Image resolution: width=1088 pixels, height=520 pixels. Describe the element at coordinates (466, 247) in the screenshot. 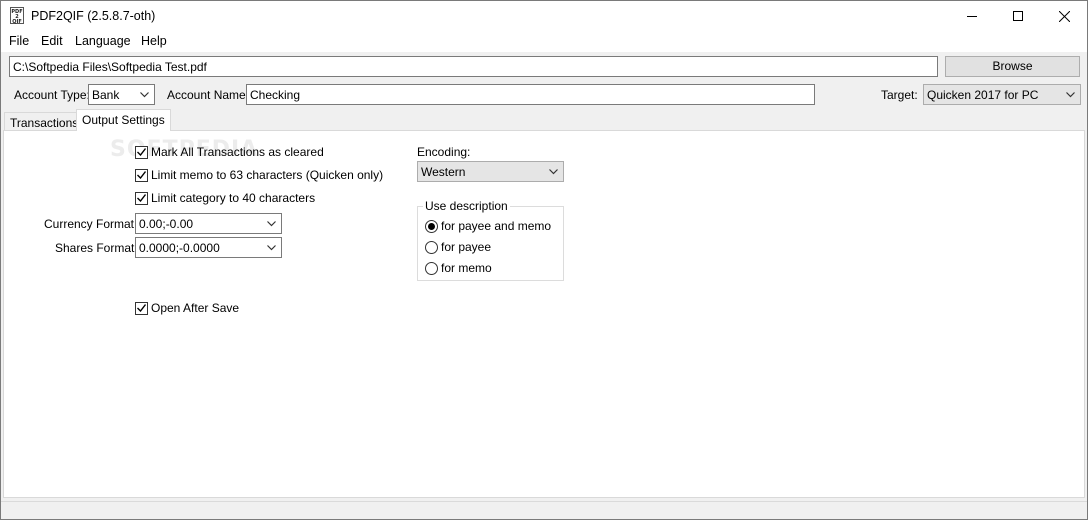

I see `radio-payee-label: for payee` at that location.